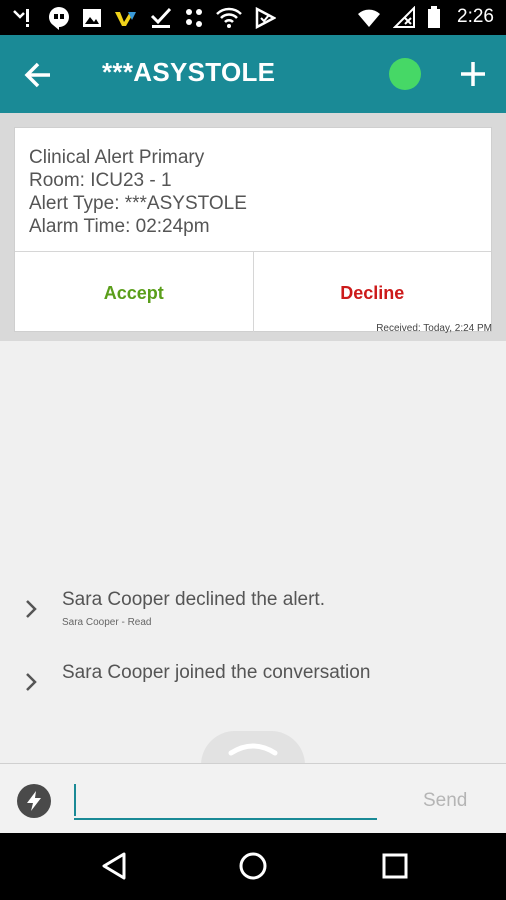 The height and width of the screenshot is (900, 506). Describe the element at coordinates (75, 800) in the screenshot. I see `text-cursor` at that location.